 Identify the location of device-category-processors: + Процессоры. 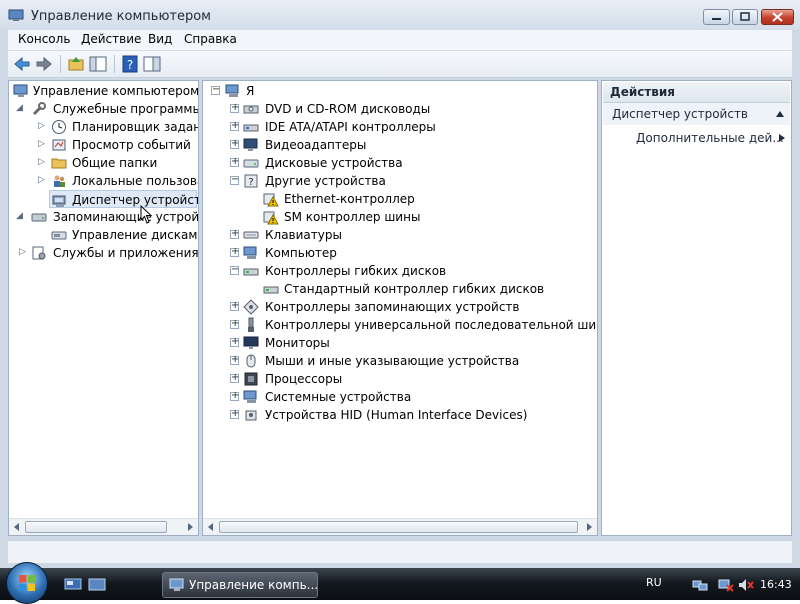
(400, 379).